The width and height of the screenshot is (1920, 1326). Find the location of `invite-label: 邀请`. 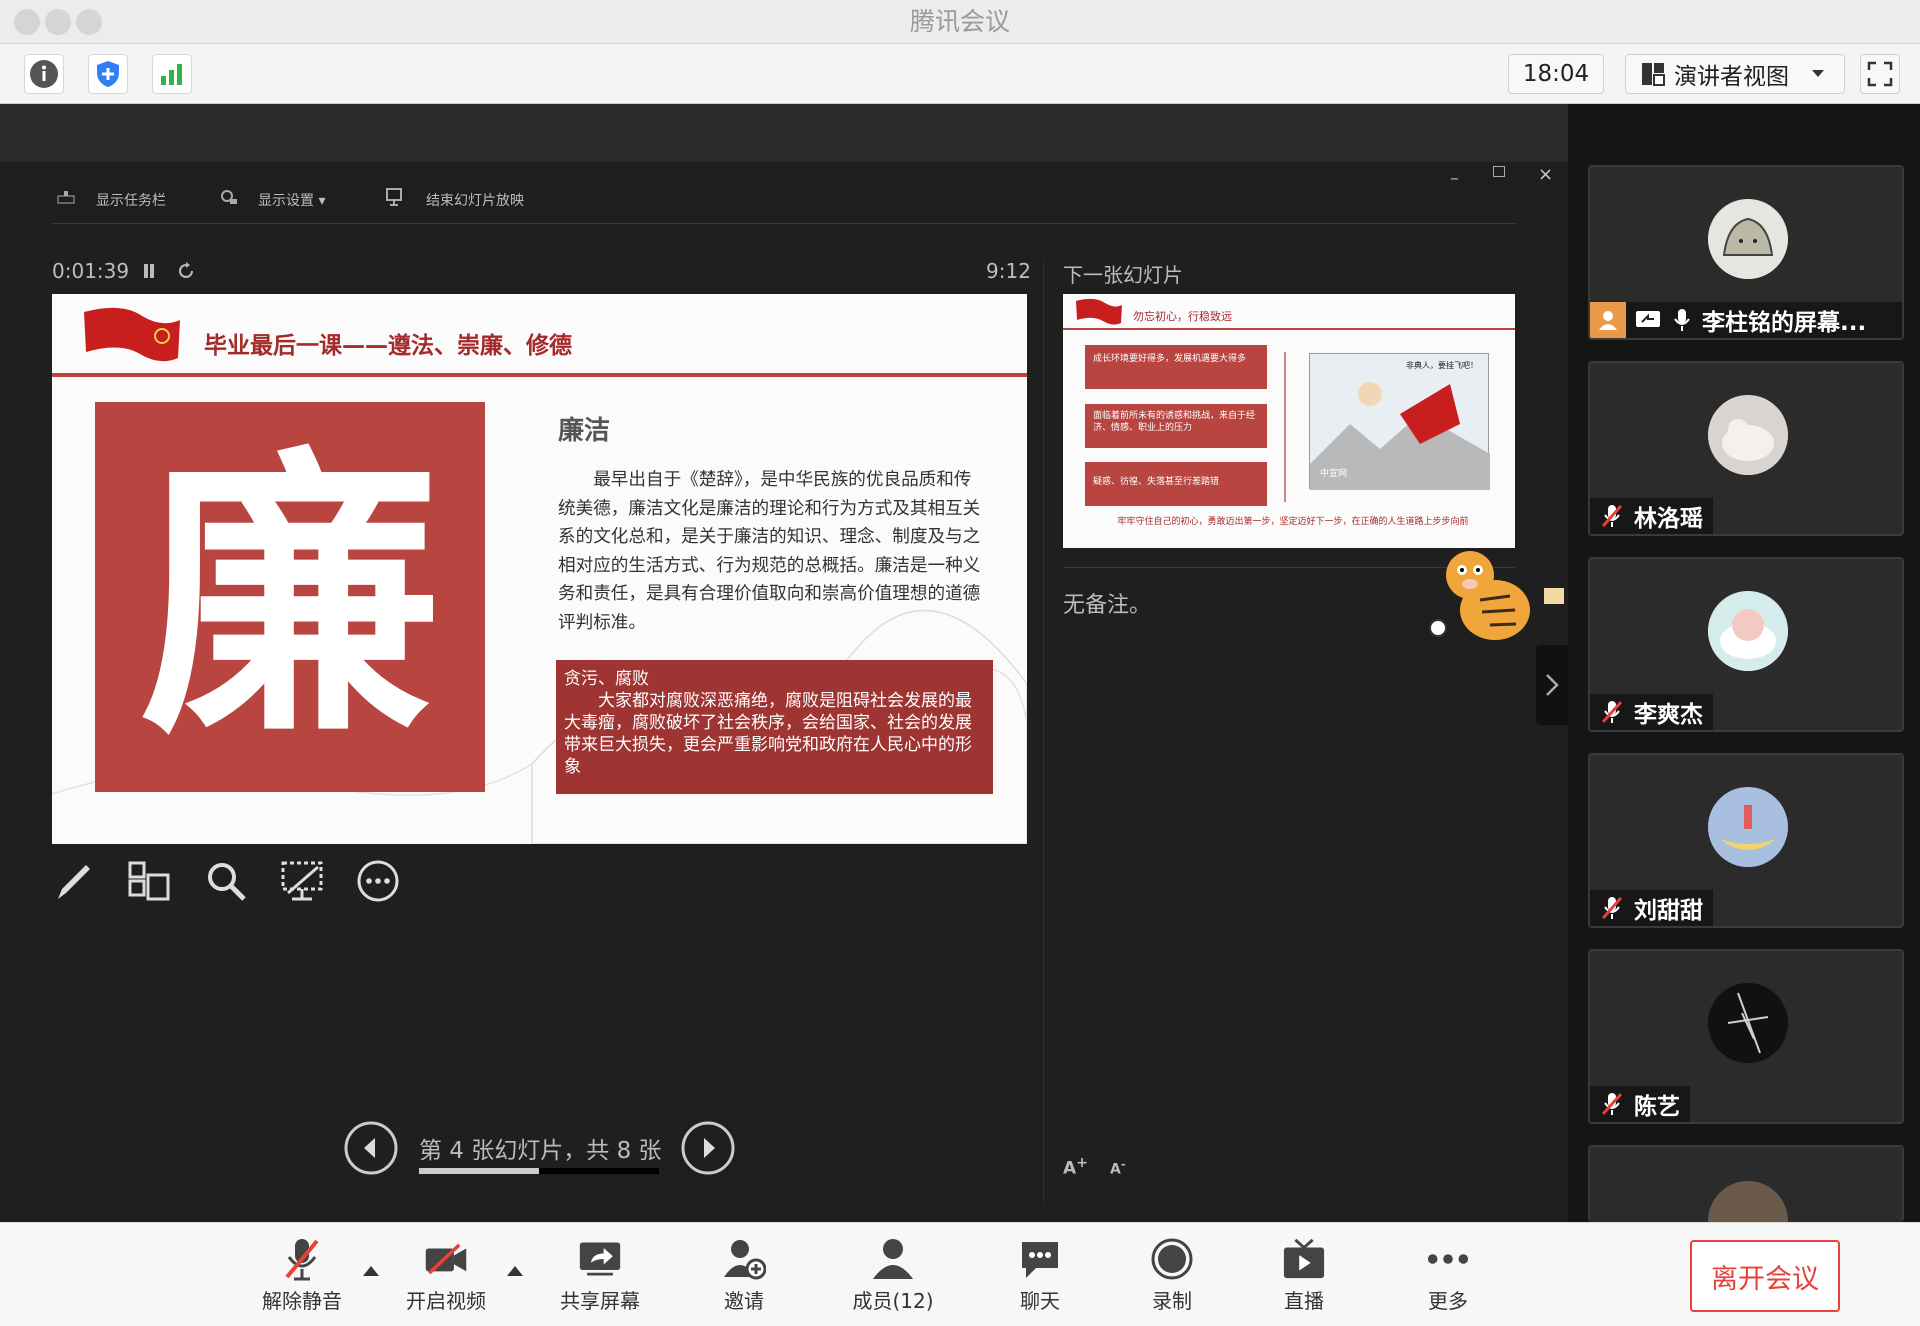

invite-label: 邀请 is located at coordinates (744, 1300).